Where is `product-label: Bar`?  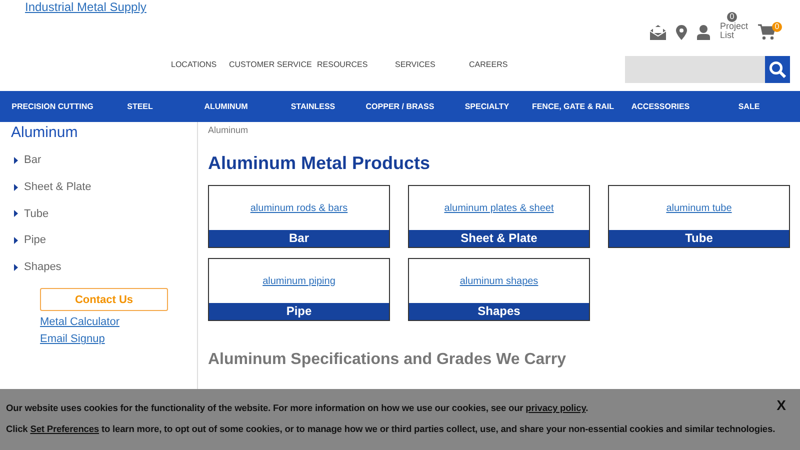
product-label: Bar is located at coordinates (299, 238).